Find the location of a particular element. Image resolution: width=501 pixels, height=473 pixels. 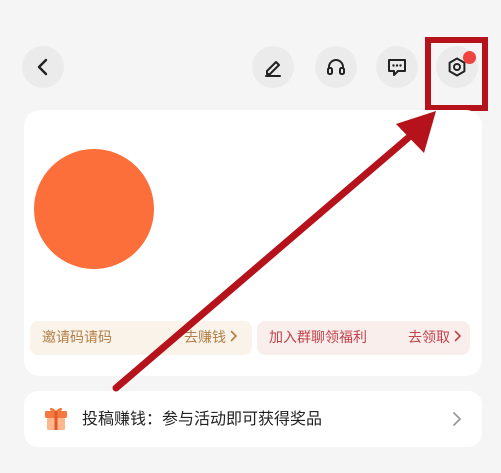

back-icon is located at coordinates (42, 67).